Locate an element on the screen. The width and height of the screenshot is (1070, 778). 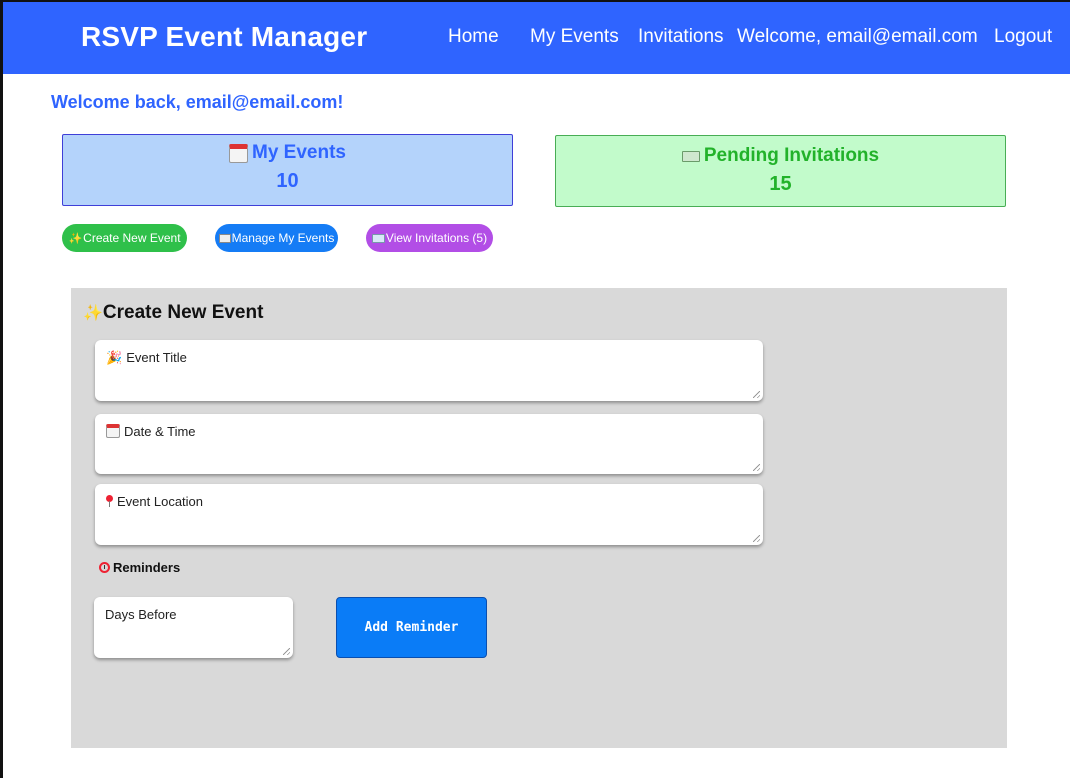
alarm-clock-icon is located at coordinates (104, 567).